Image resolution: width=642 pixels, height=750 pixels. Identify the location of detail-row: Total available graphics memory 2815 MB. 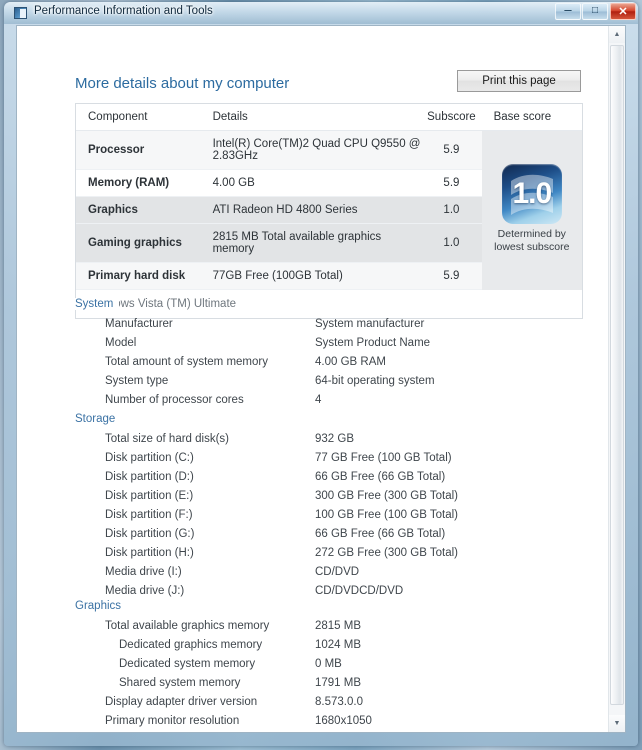
(329, 629).